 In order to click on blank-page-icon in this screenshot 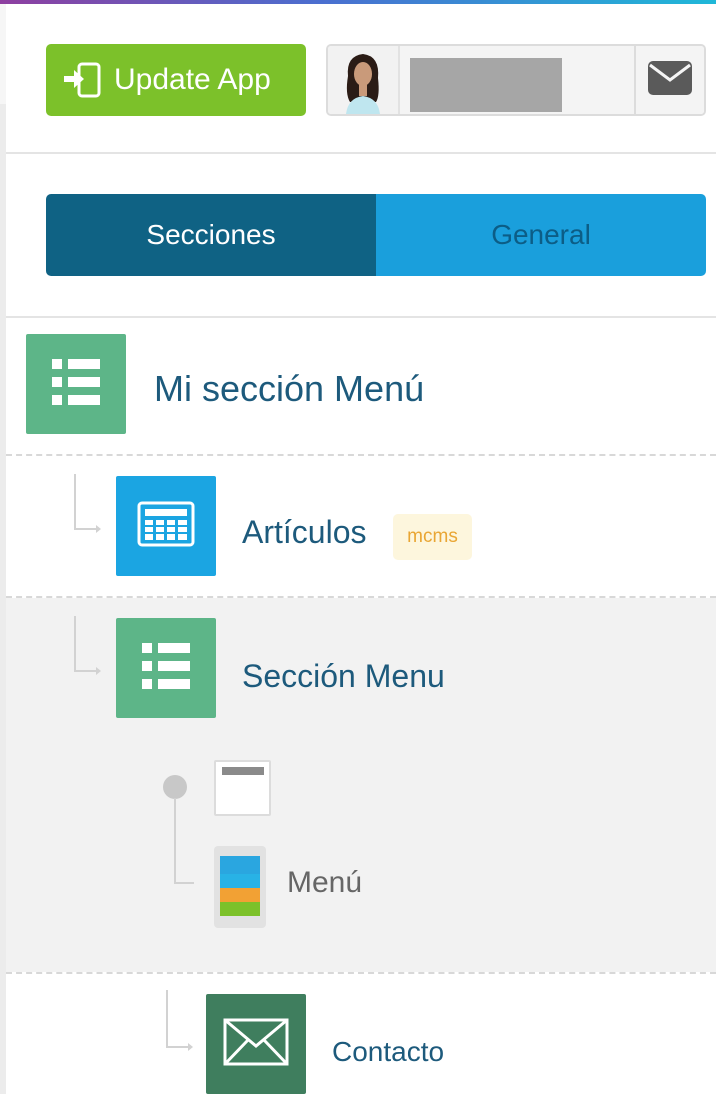, I will do `click(242, 788)`.